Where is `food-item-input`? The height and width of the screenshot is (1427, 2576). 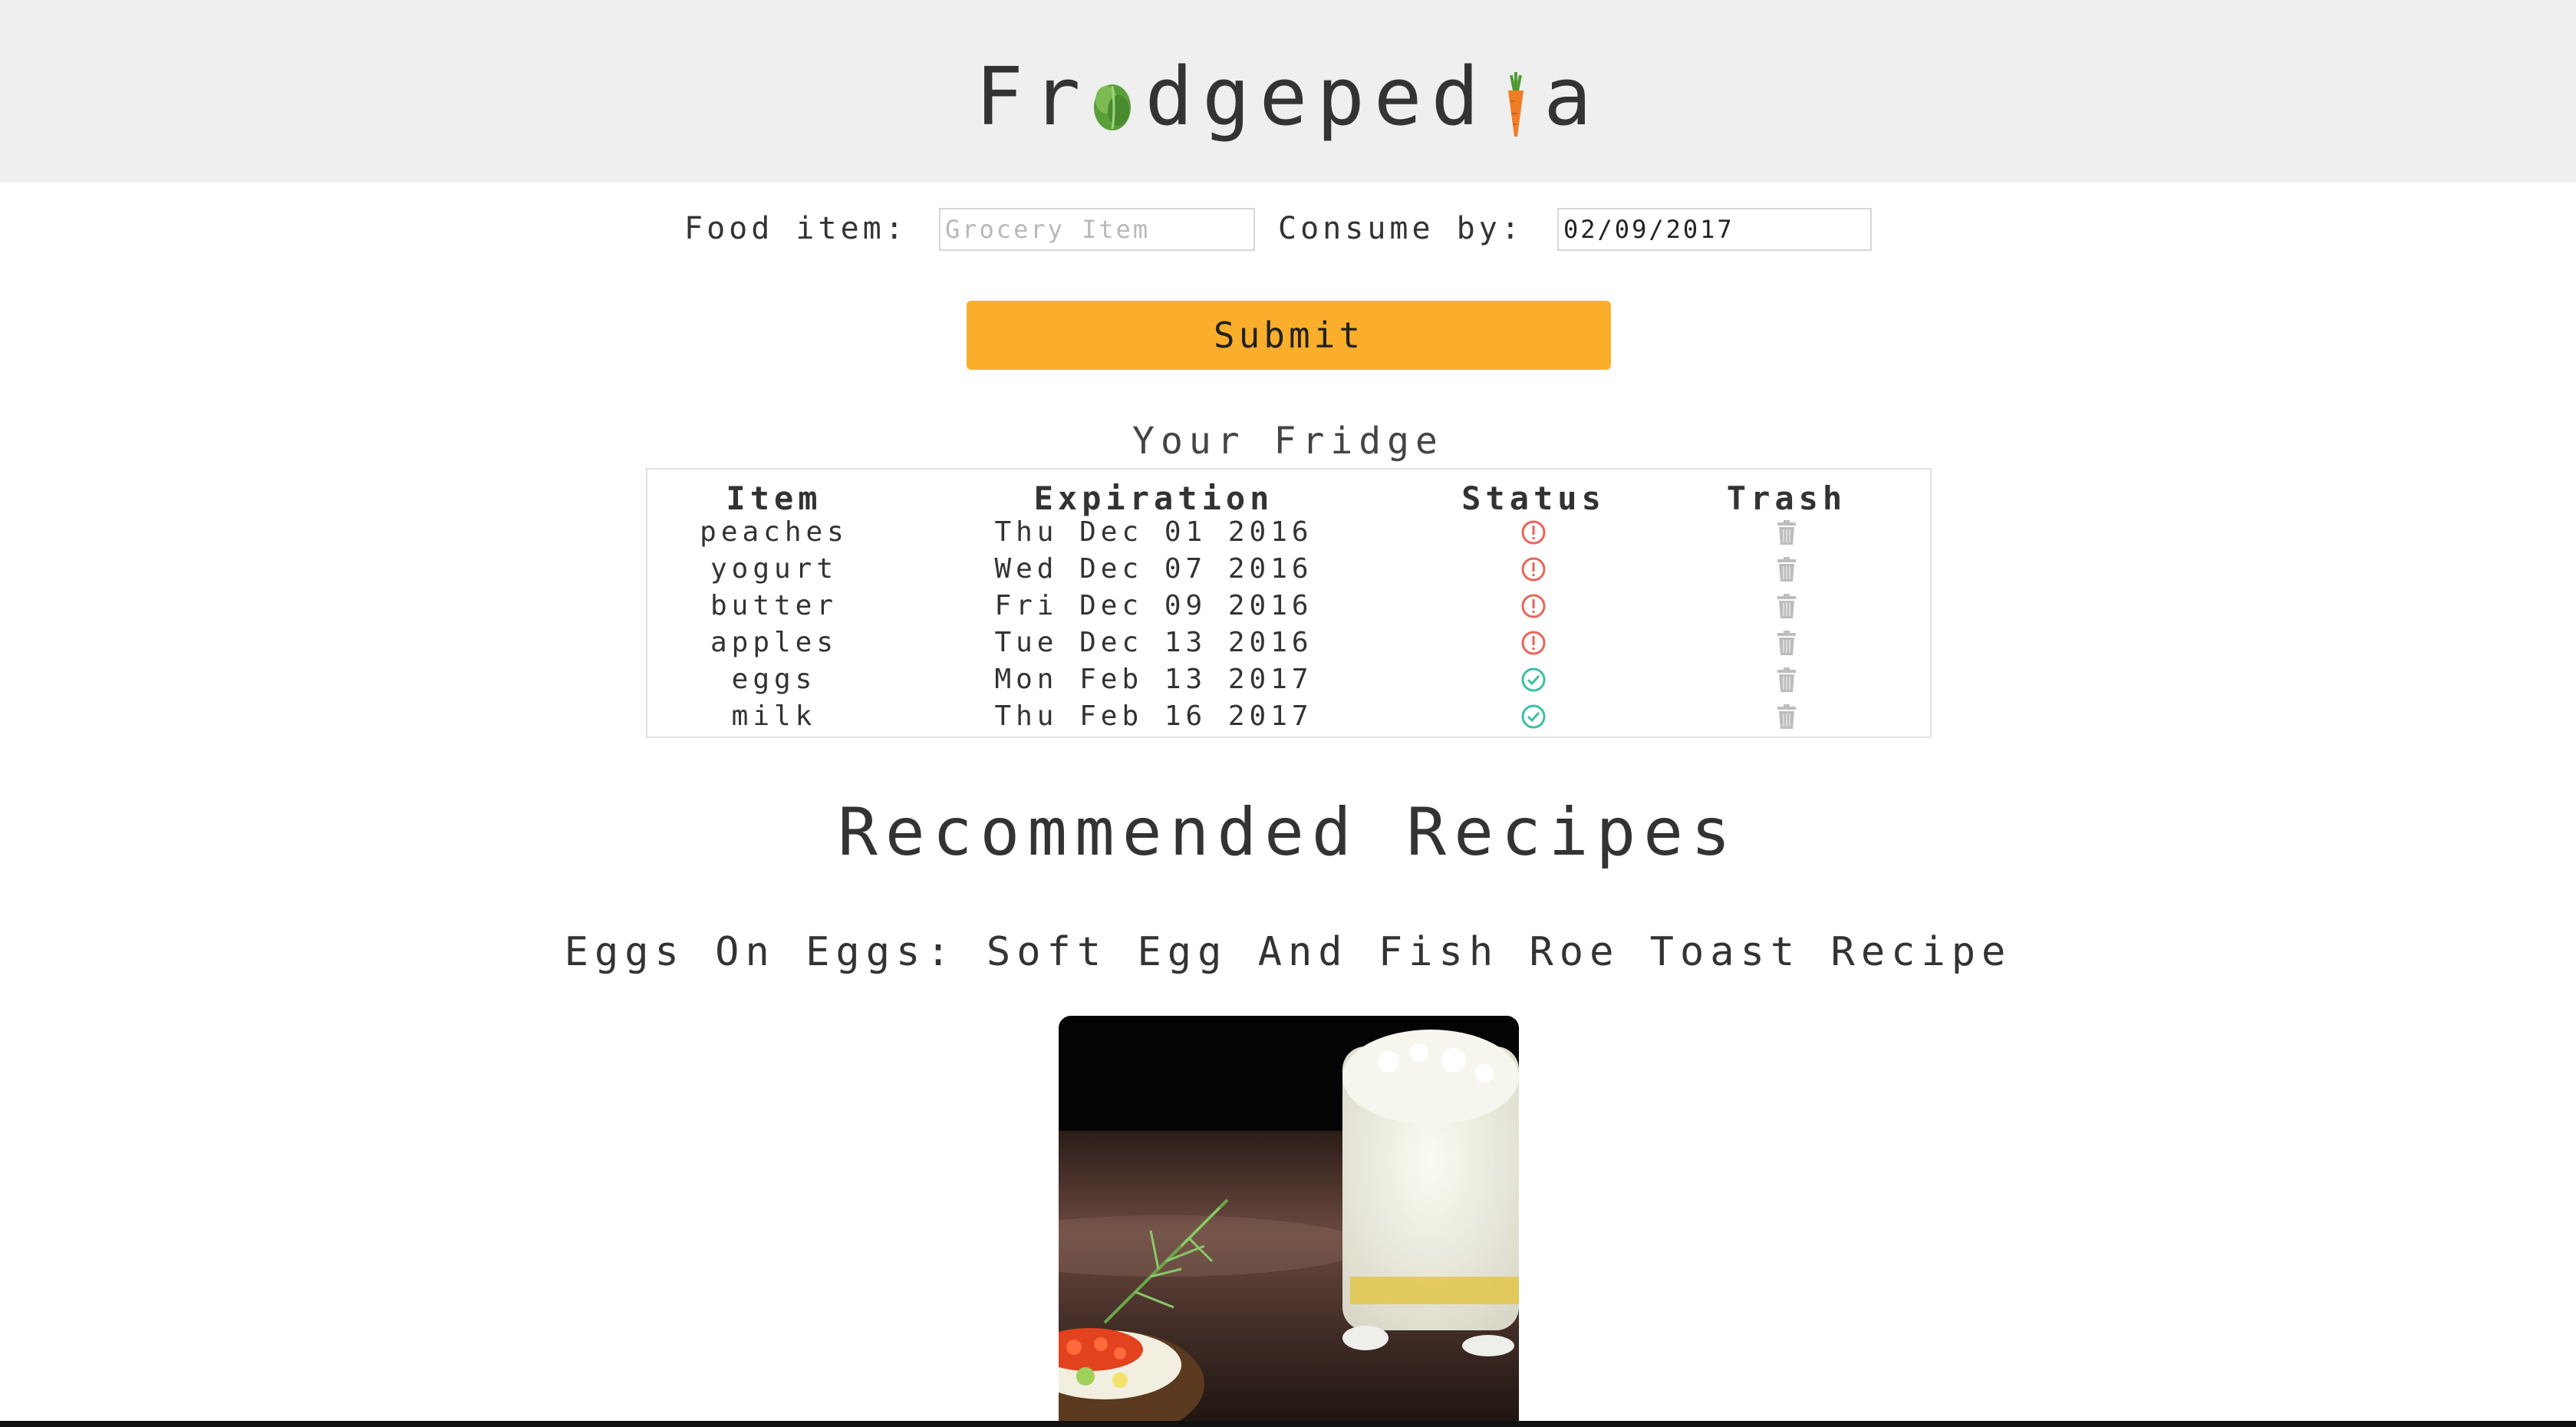
food-item-input is located at coordinates (1097, 229).